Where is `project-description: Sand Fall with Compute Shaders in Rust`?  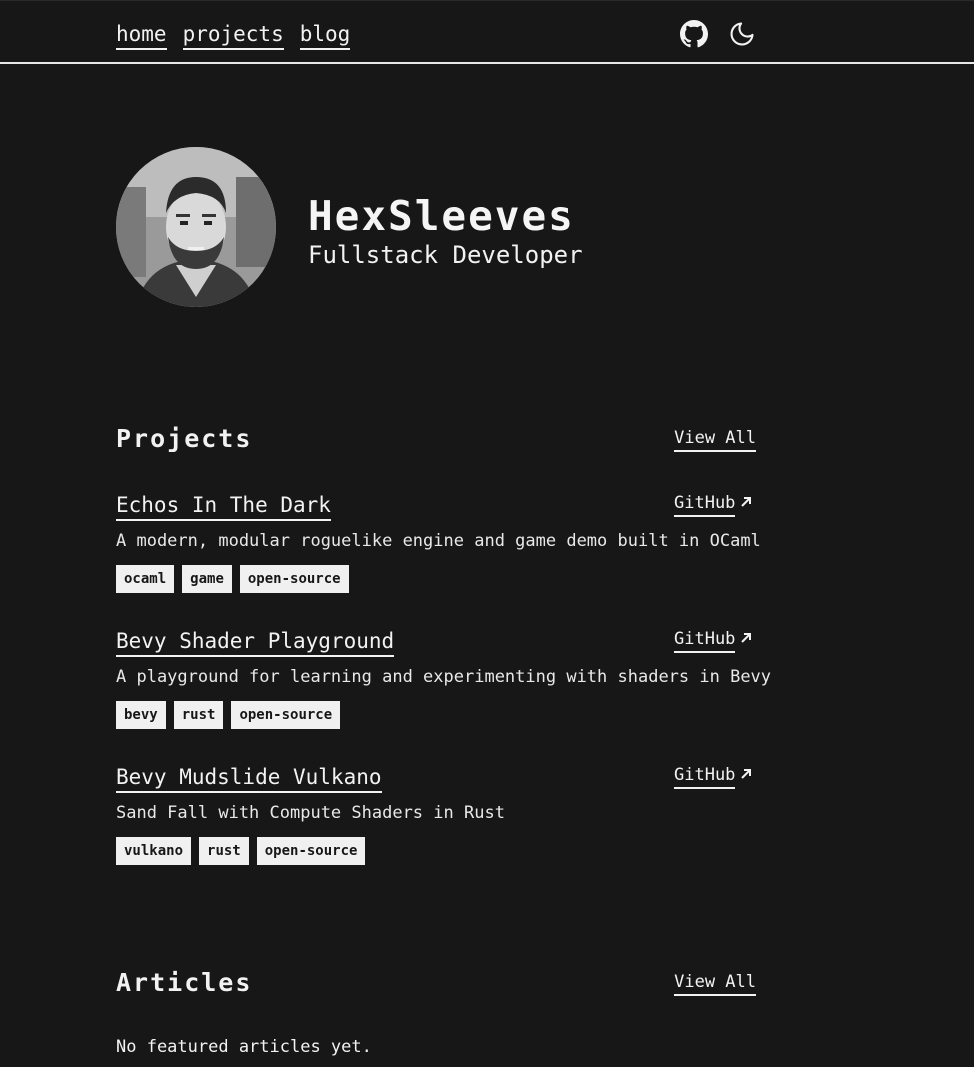
project-description: Sand Fall with Compute Shaders in Rust is located at coordinates (310, 813).